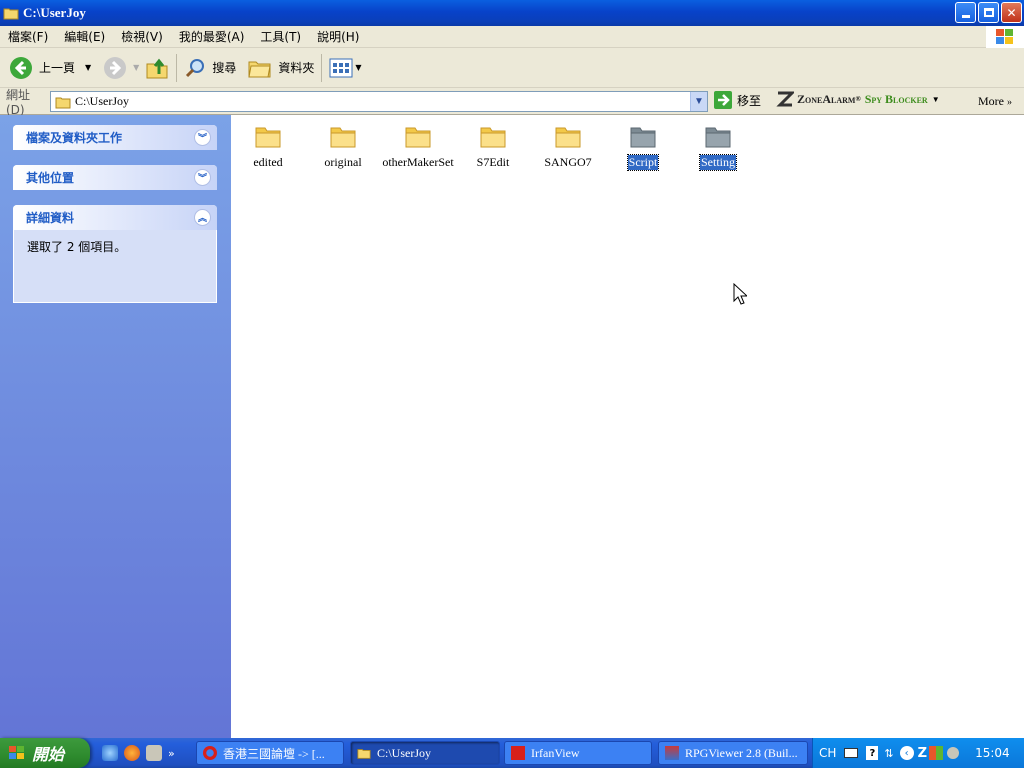 The width and height of the screenshot is (1024, 768). I want to click on folder-item-edited: edited, so click(268, 146).